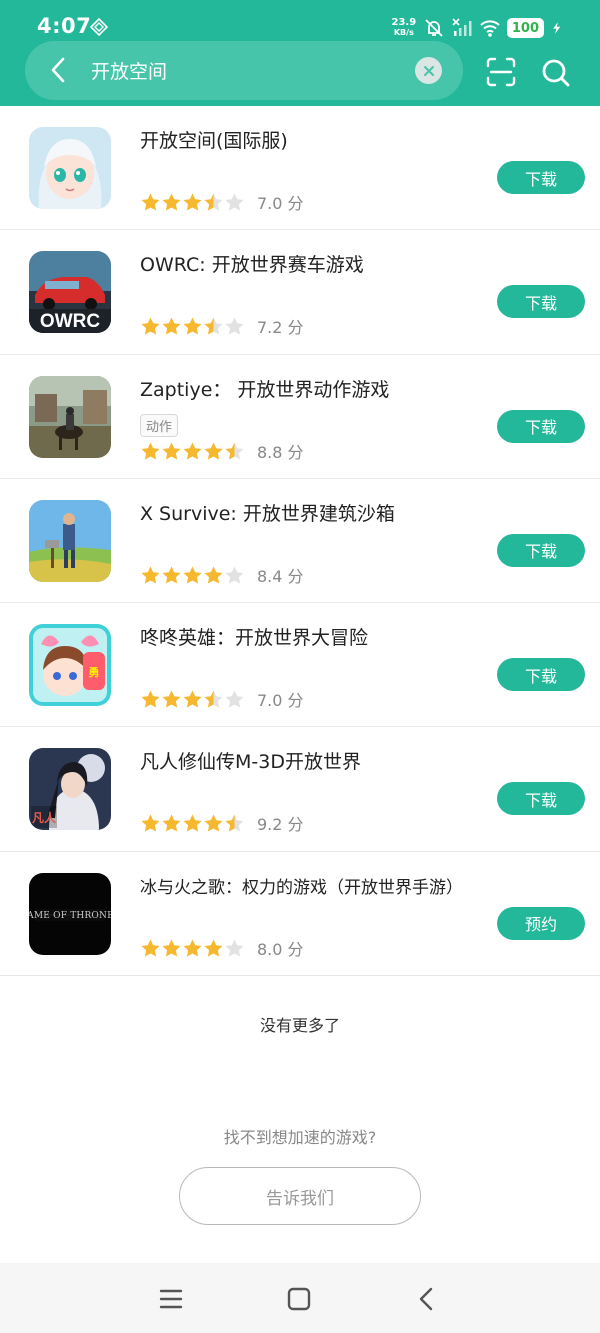 This screenshot has height=1333, width=600. I want to click on app-title: 开放空间(国际服), so click(214, 141).